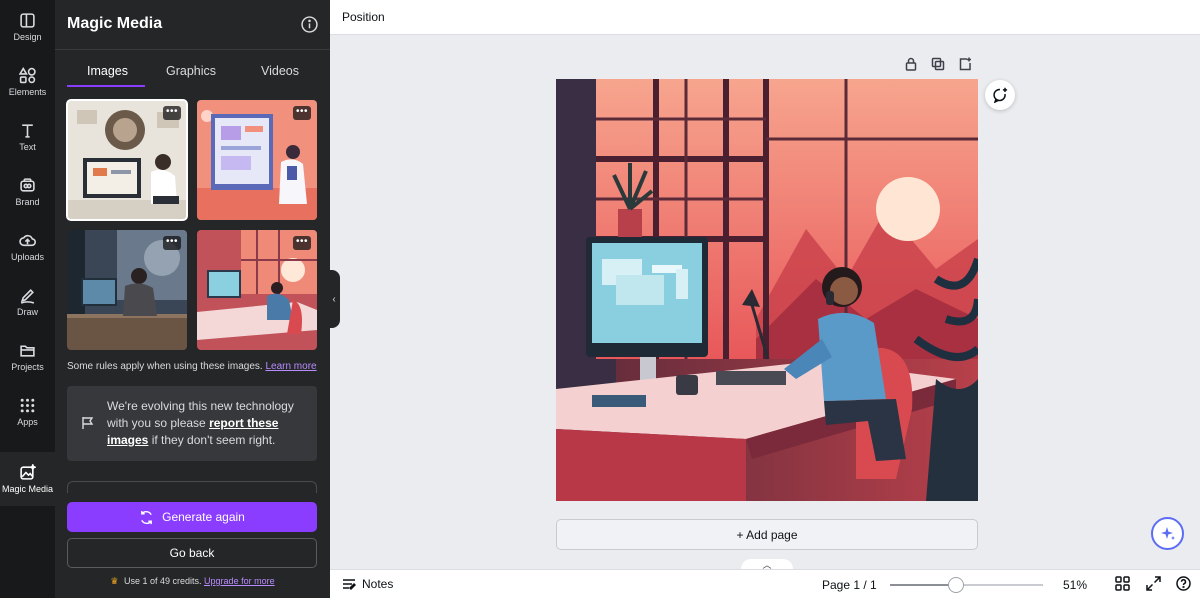 This screenshot has width=1200, height=598. I want to click on design-icon, so click(27, 20).